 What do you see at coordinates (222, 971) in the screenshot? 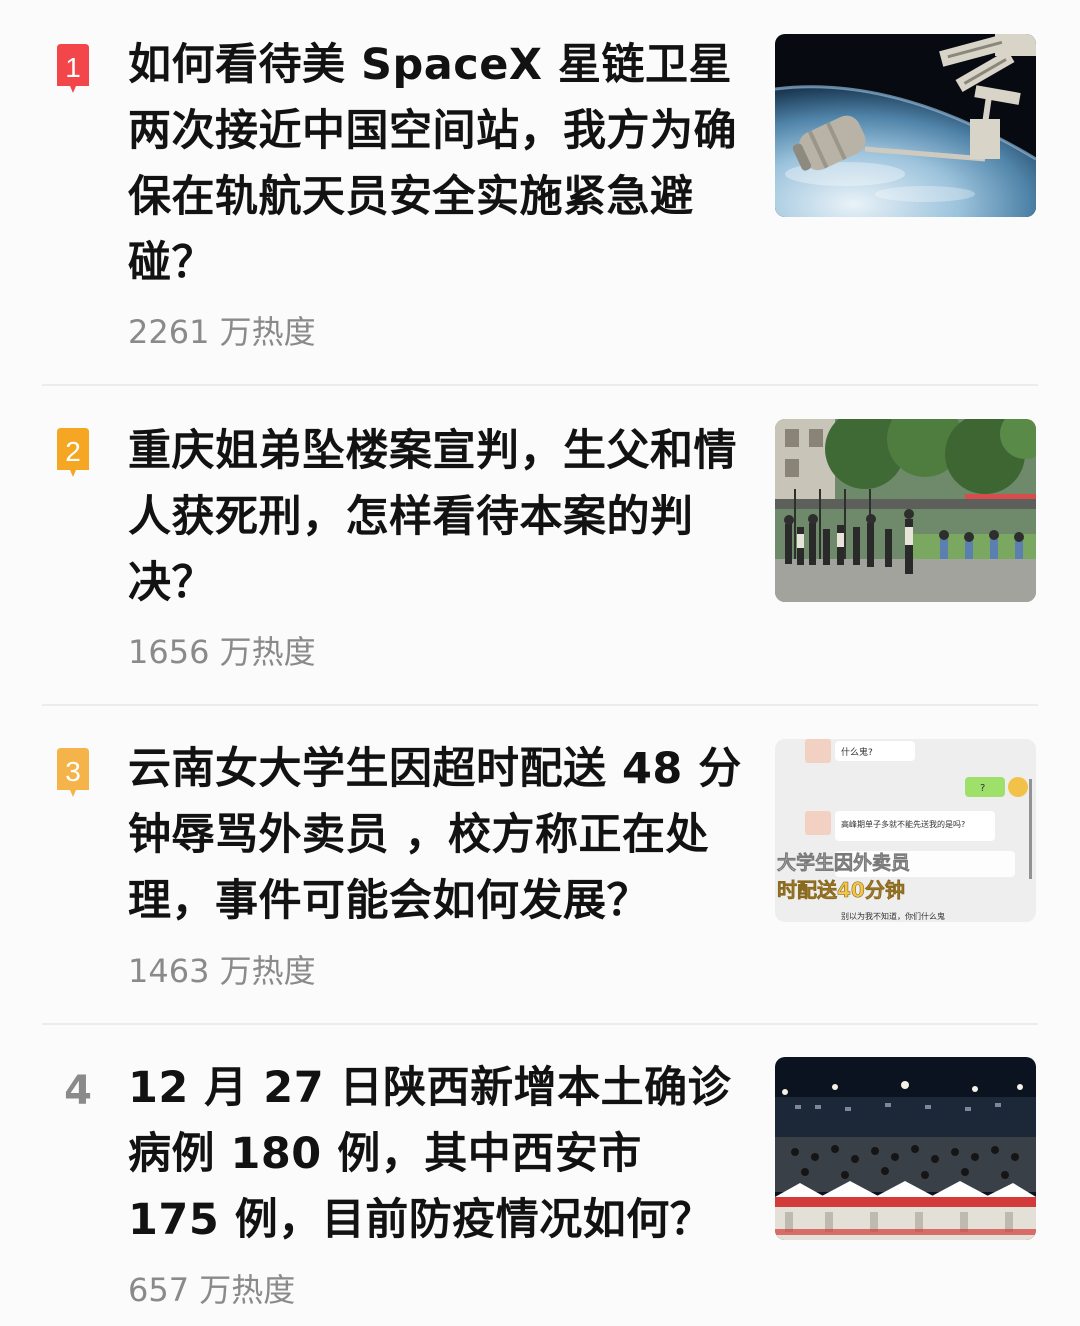
I see `heat-count: 1463 万热度` at bounding box center [222, 971].